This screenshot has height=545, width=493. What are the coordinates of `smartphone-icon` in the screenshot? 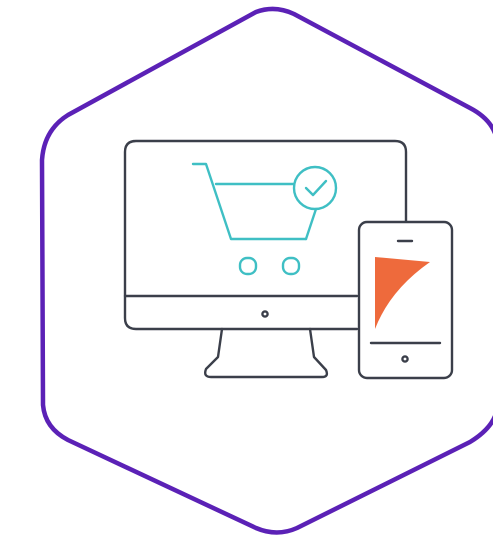 It's located at (405, 300).